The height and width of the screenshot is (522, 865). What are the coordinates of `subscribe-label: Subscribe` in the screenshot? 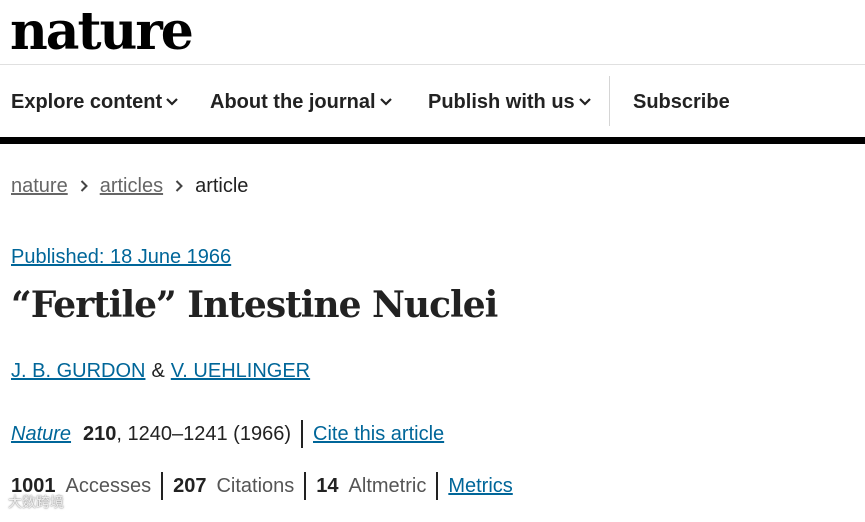 It's located at (681, 101).